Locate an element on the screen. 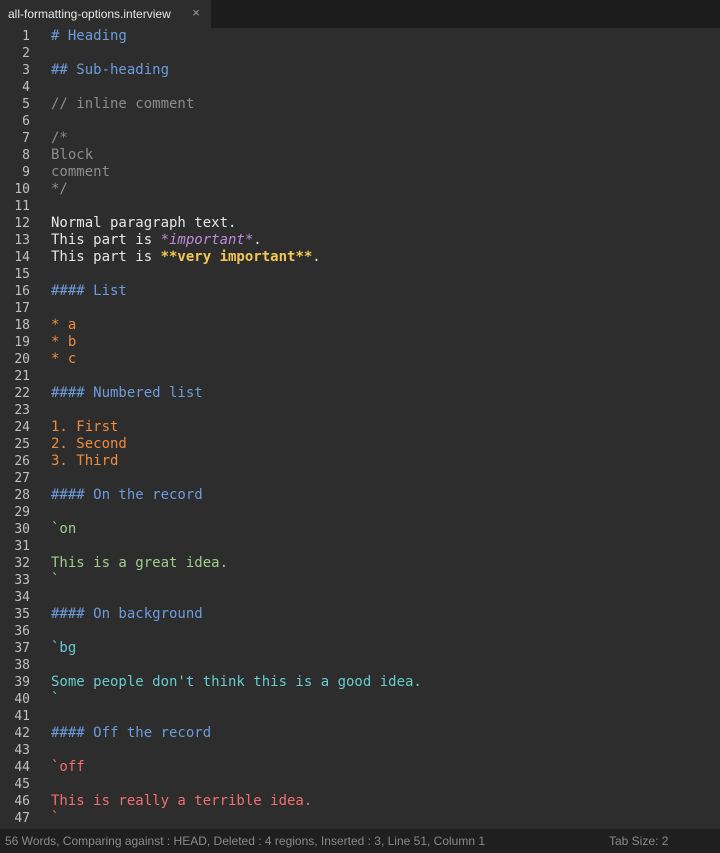 This screenshot has width=720, height=853. tab-size-indicator: Tab Size: 2 is located at coordinates (638, 841).